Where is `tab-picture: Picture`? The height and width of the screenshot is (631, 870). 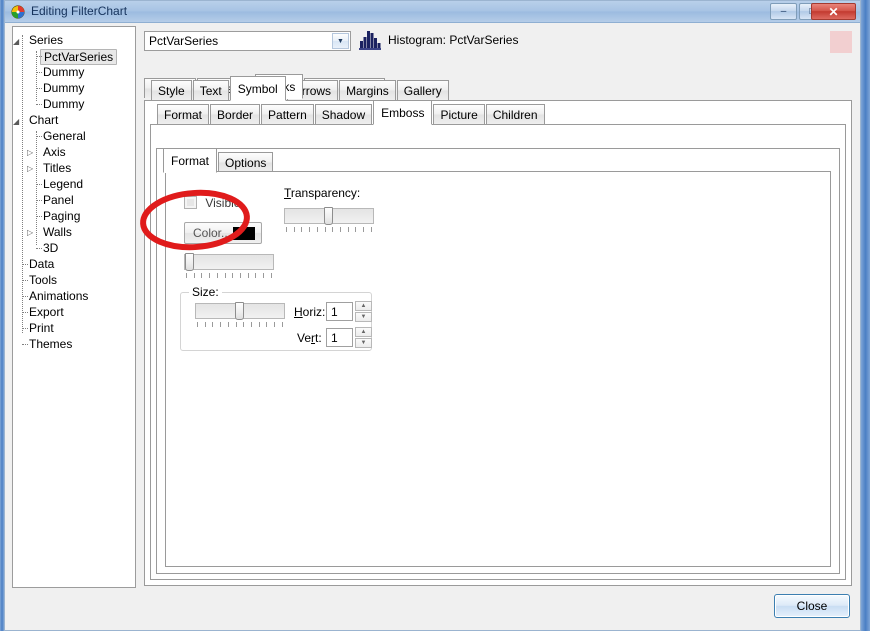
tab-picture: Picture is located at coordinates (459, 114).